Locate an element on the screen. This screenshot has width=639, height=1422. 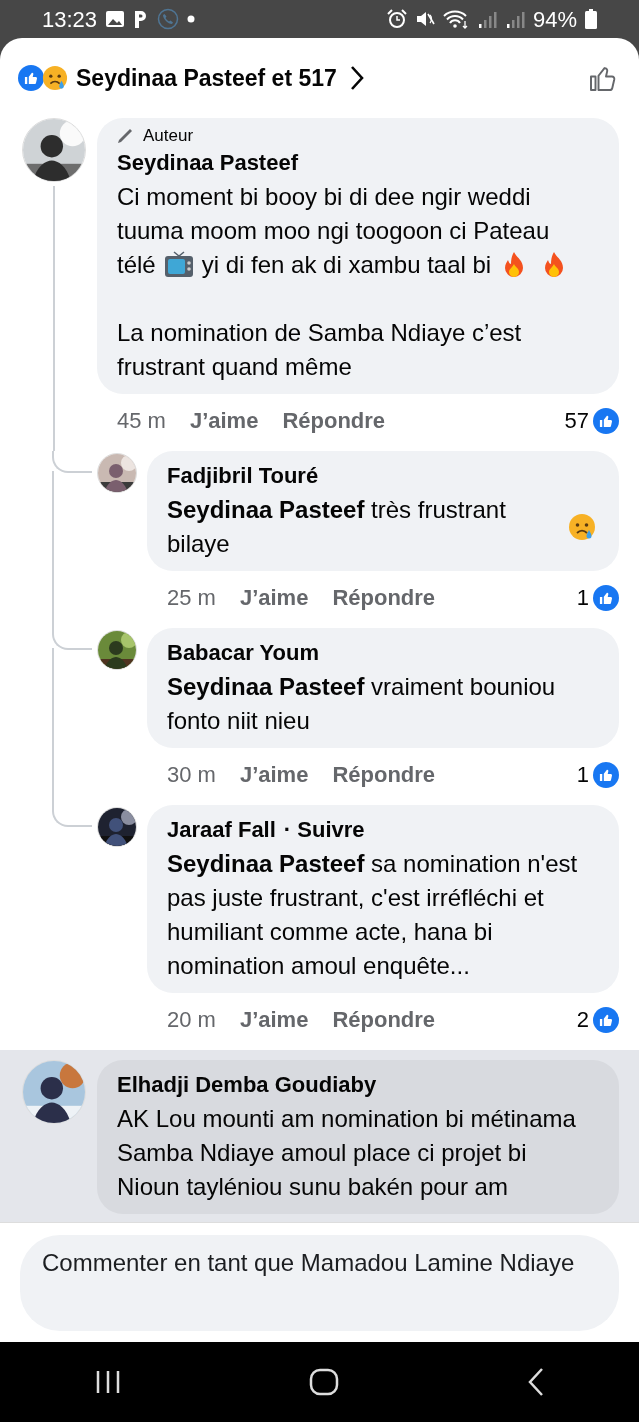
reaction-count: 2 is located at coordinates (582, 1020).